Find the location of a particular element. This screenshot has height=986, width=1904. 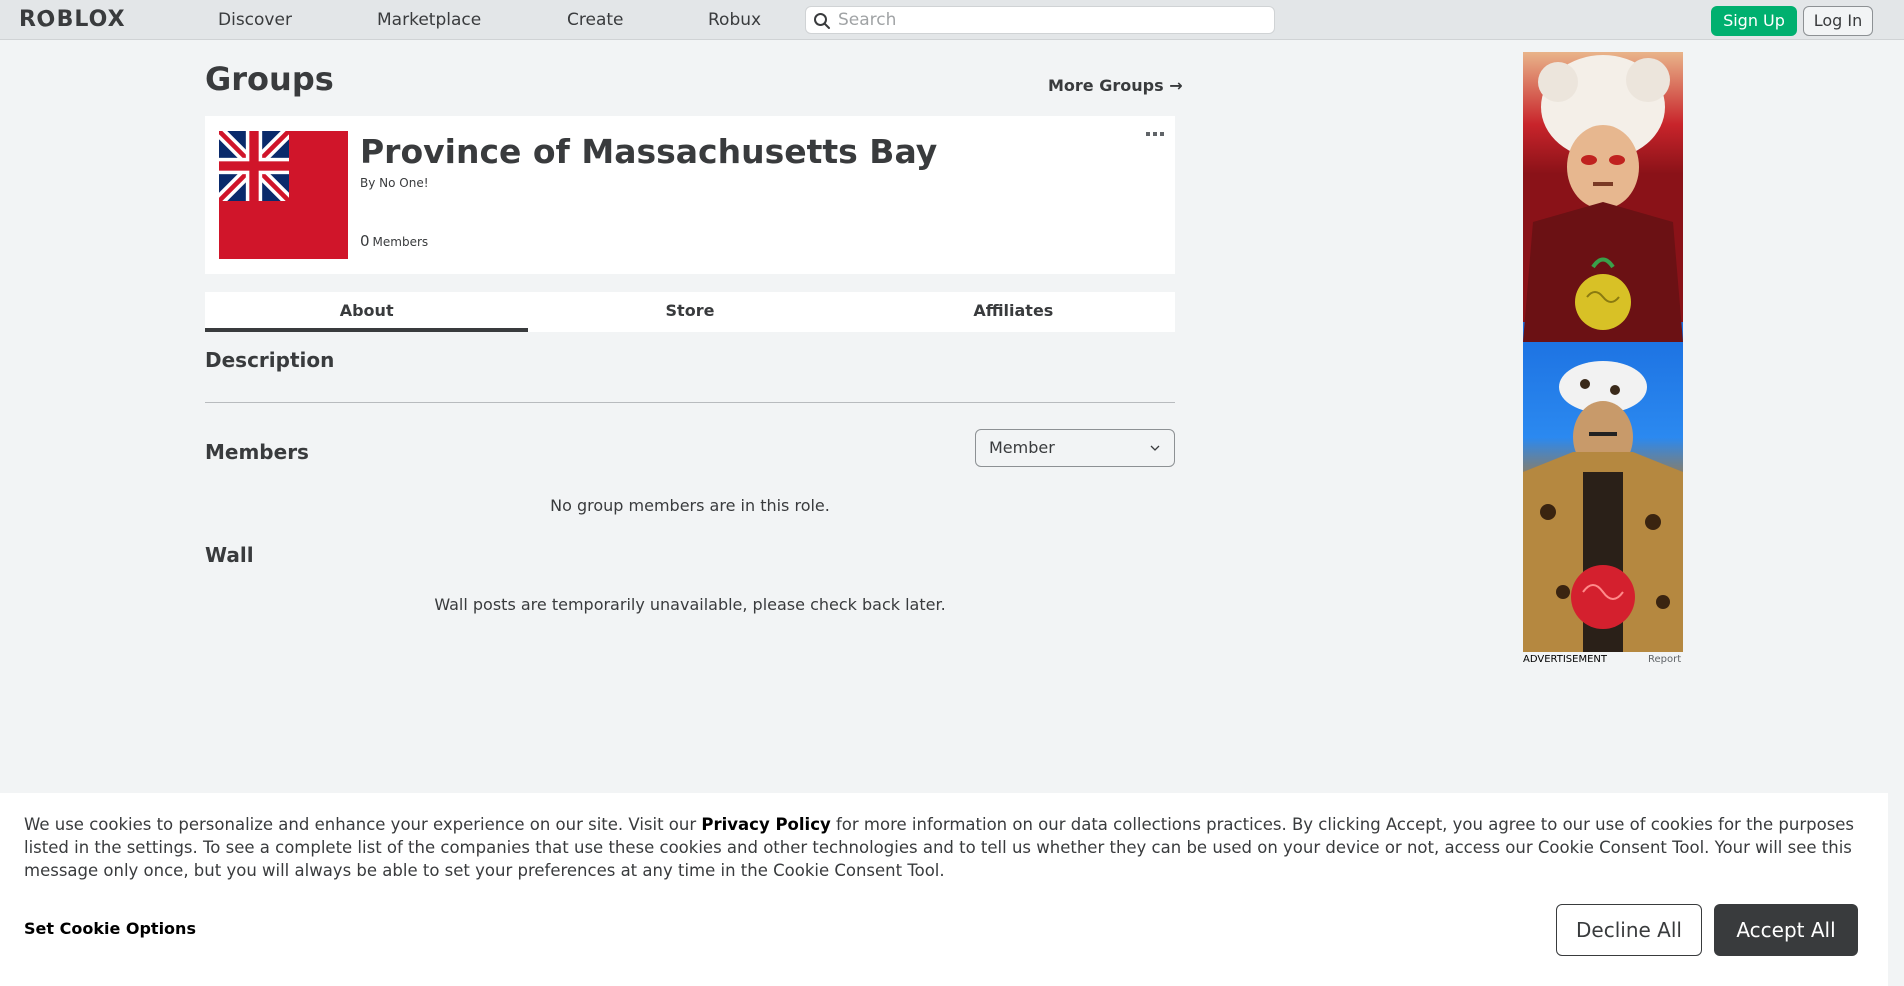

advertisement-label: ADVERTISEMENT is located at coordinates (1565, 659).